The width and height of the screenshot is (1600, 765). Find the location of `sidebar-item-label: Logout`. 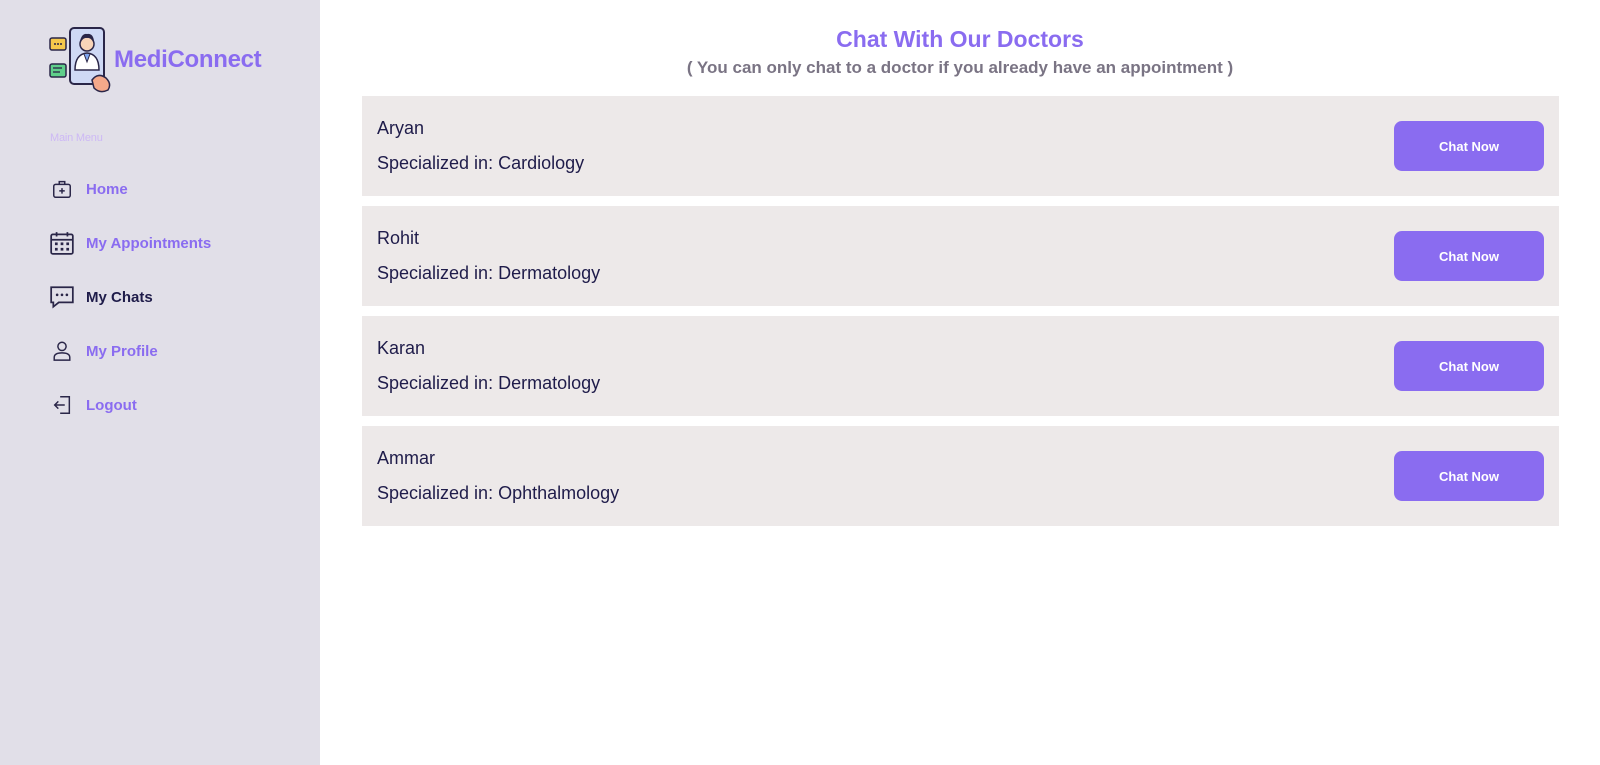

sidebar-item-label: Logout is located at coordinates (111, 405).